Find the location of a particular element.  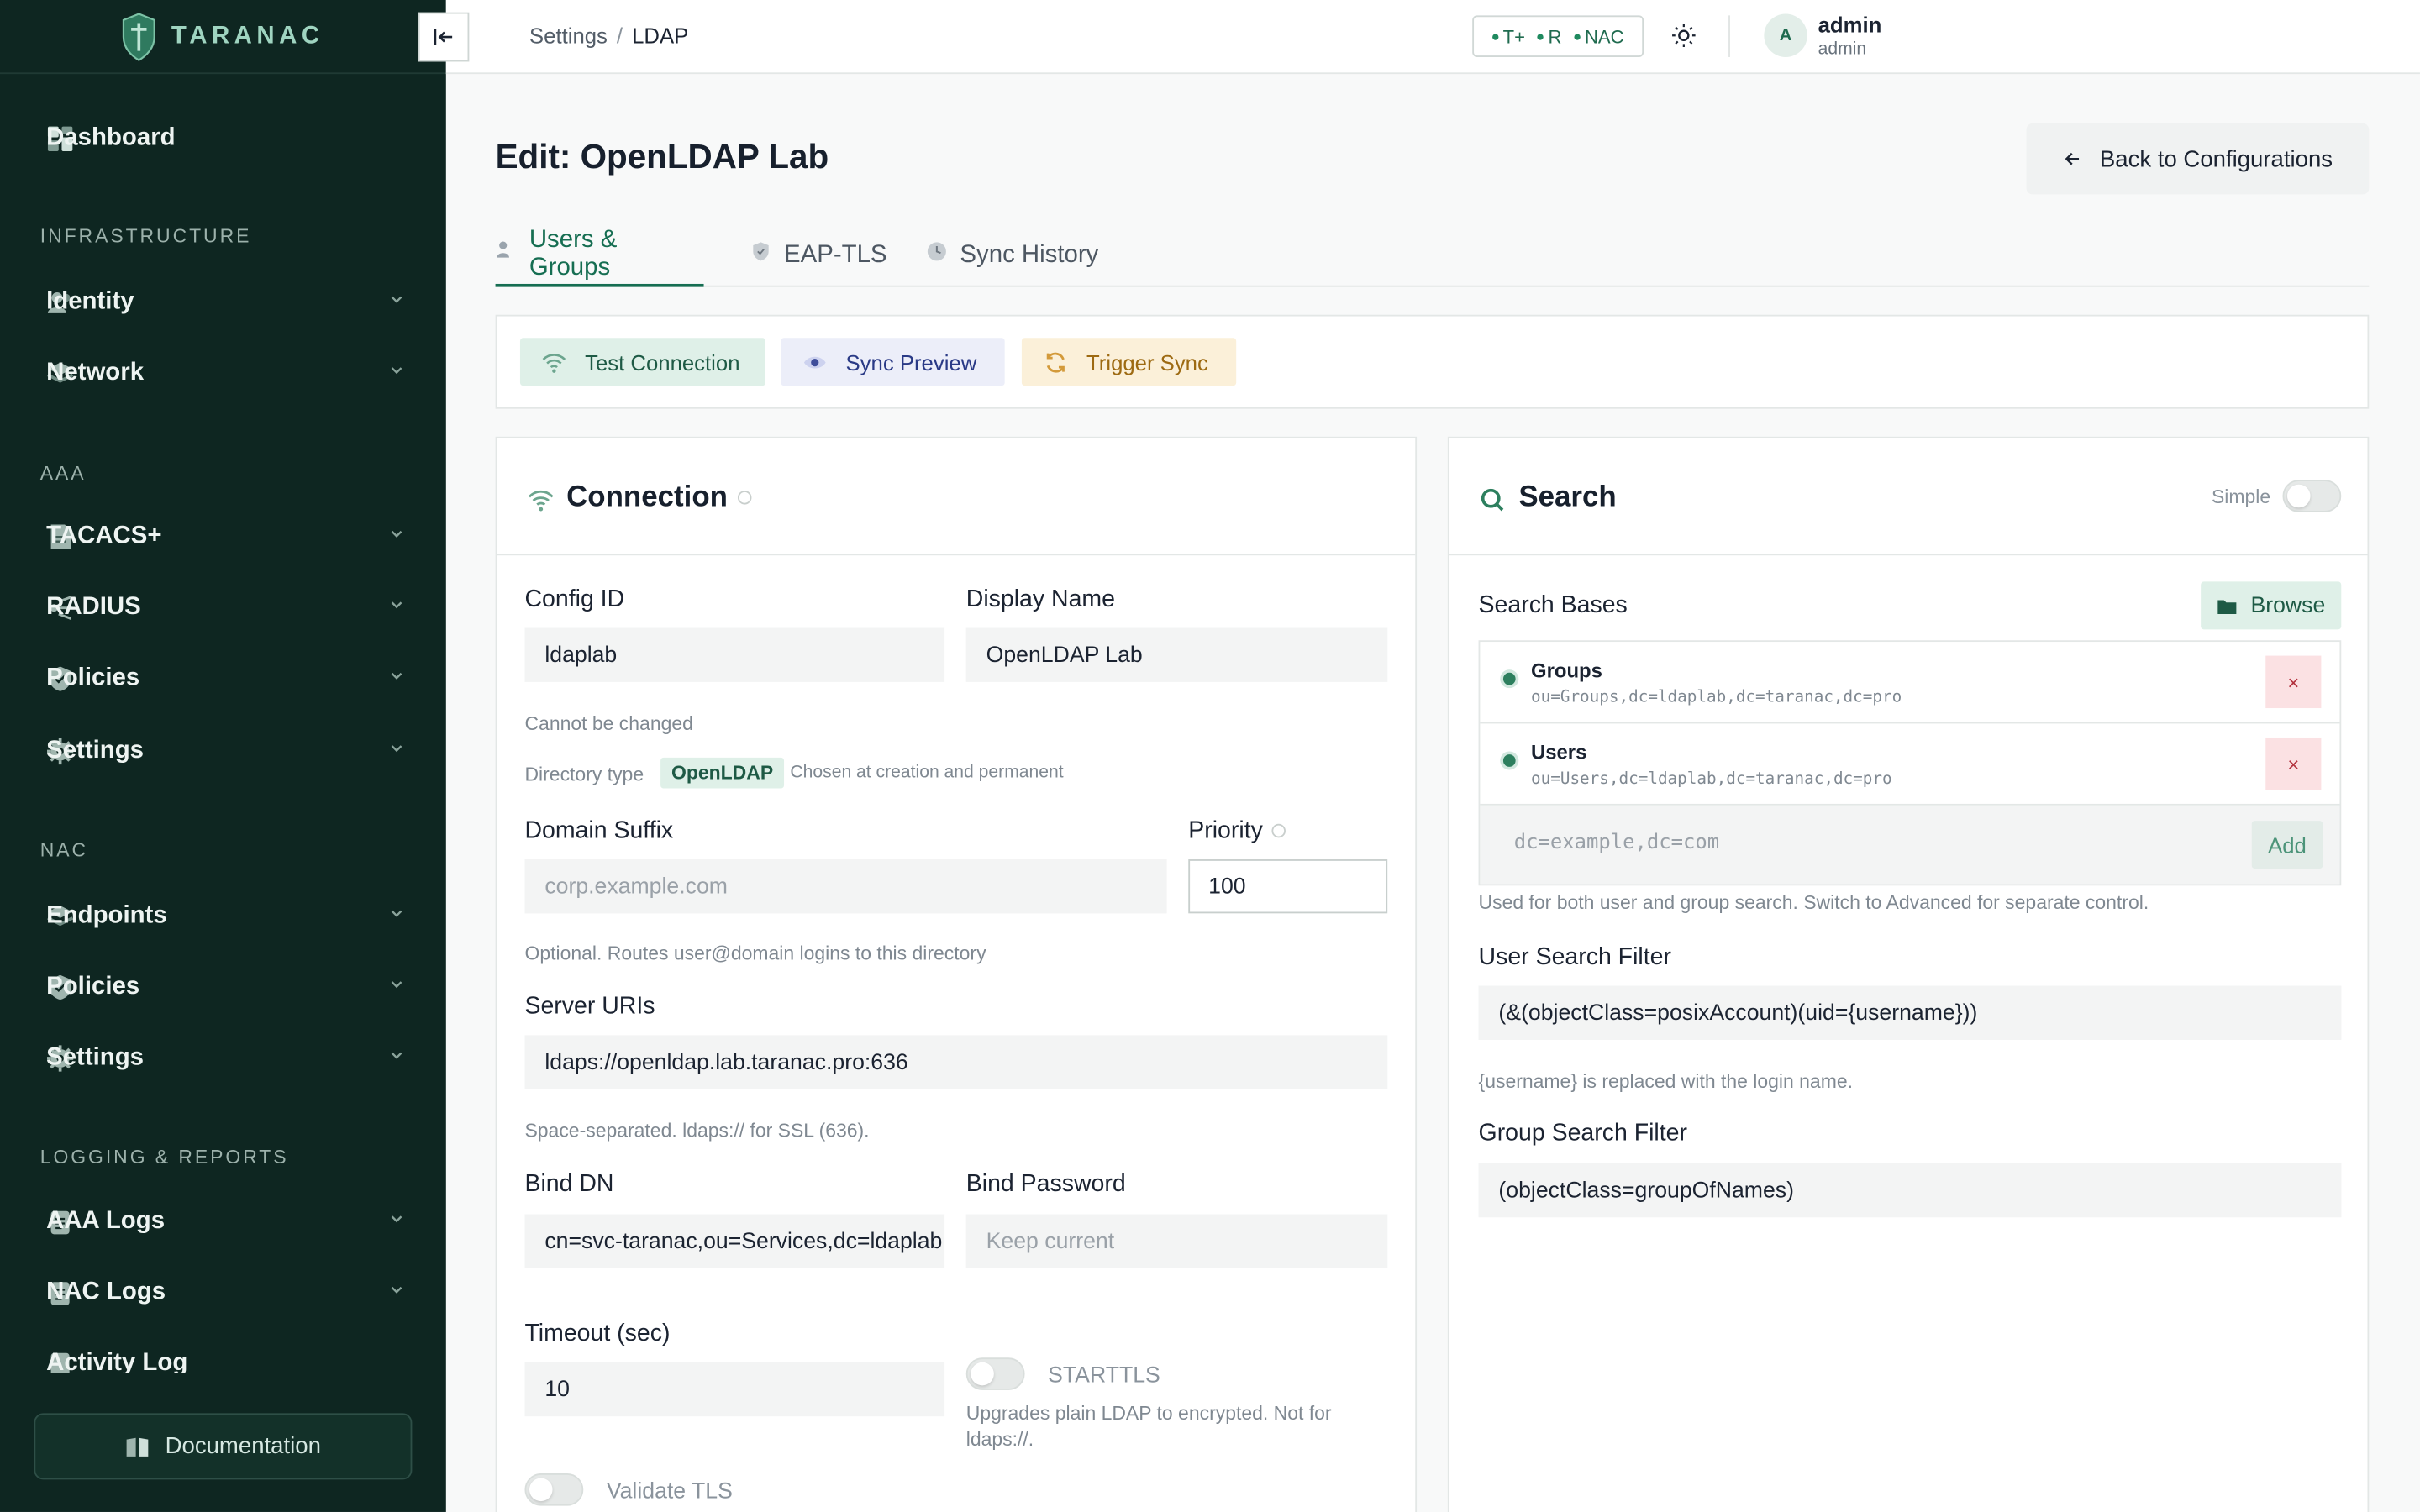

display-name-field: OpenLDAP Lab is located at coordinates (1176, 654).